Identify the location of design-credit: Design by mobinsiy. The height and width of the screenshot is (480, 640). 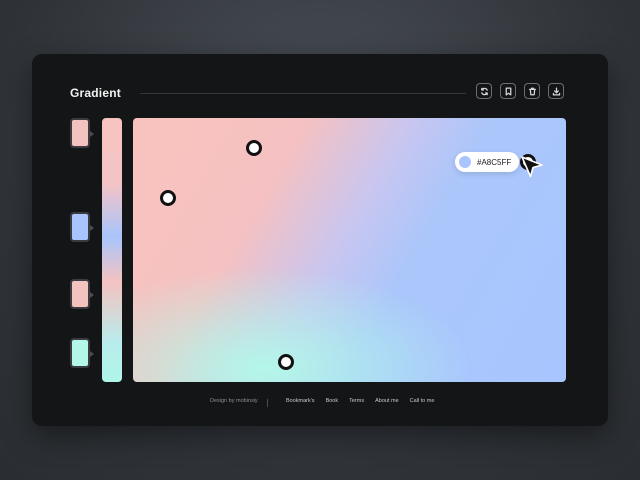
(234, 401).